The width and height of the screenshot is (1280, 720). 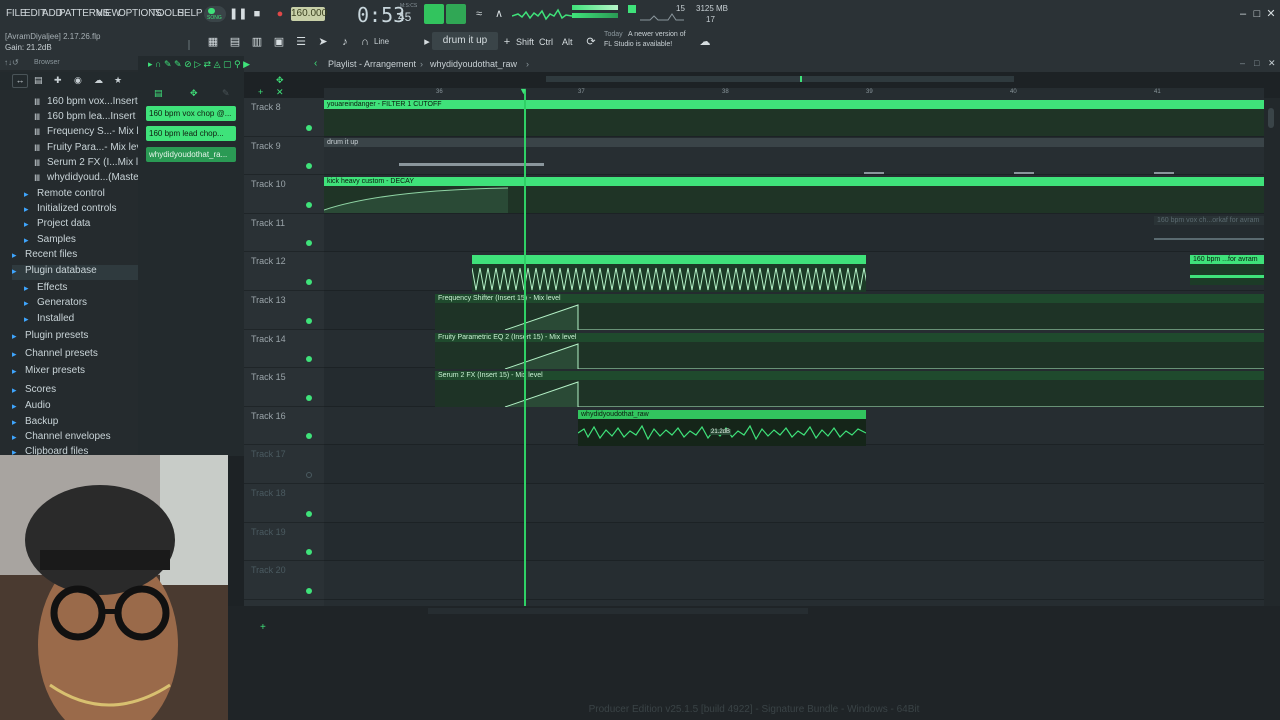 What do you see at coordinates (434, 14) in the screenshot?
I see `pattern-song-button` at bounding box center [434, 14].